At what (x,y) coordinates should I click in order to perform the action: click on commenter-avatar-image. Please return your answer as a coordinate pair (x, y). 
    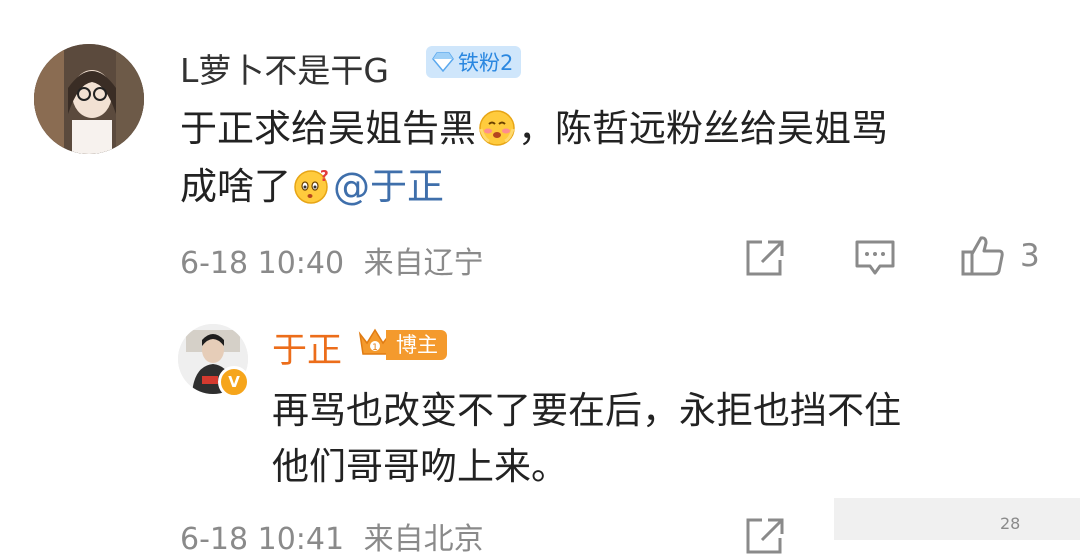
    Looking at the image, I should click on (89, 99).